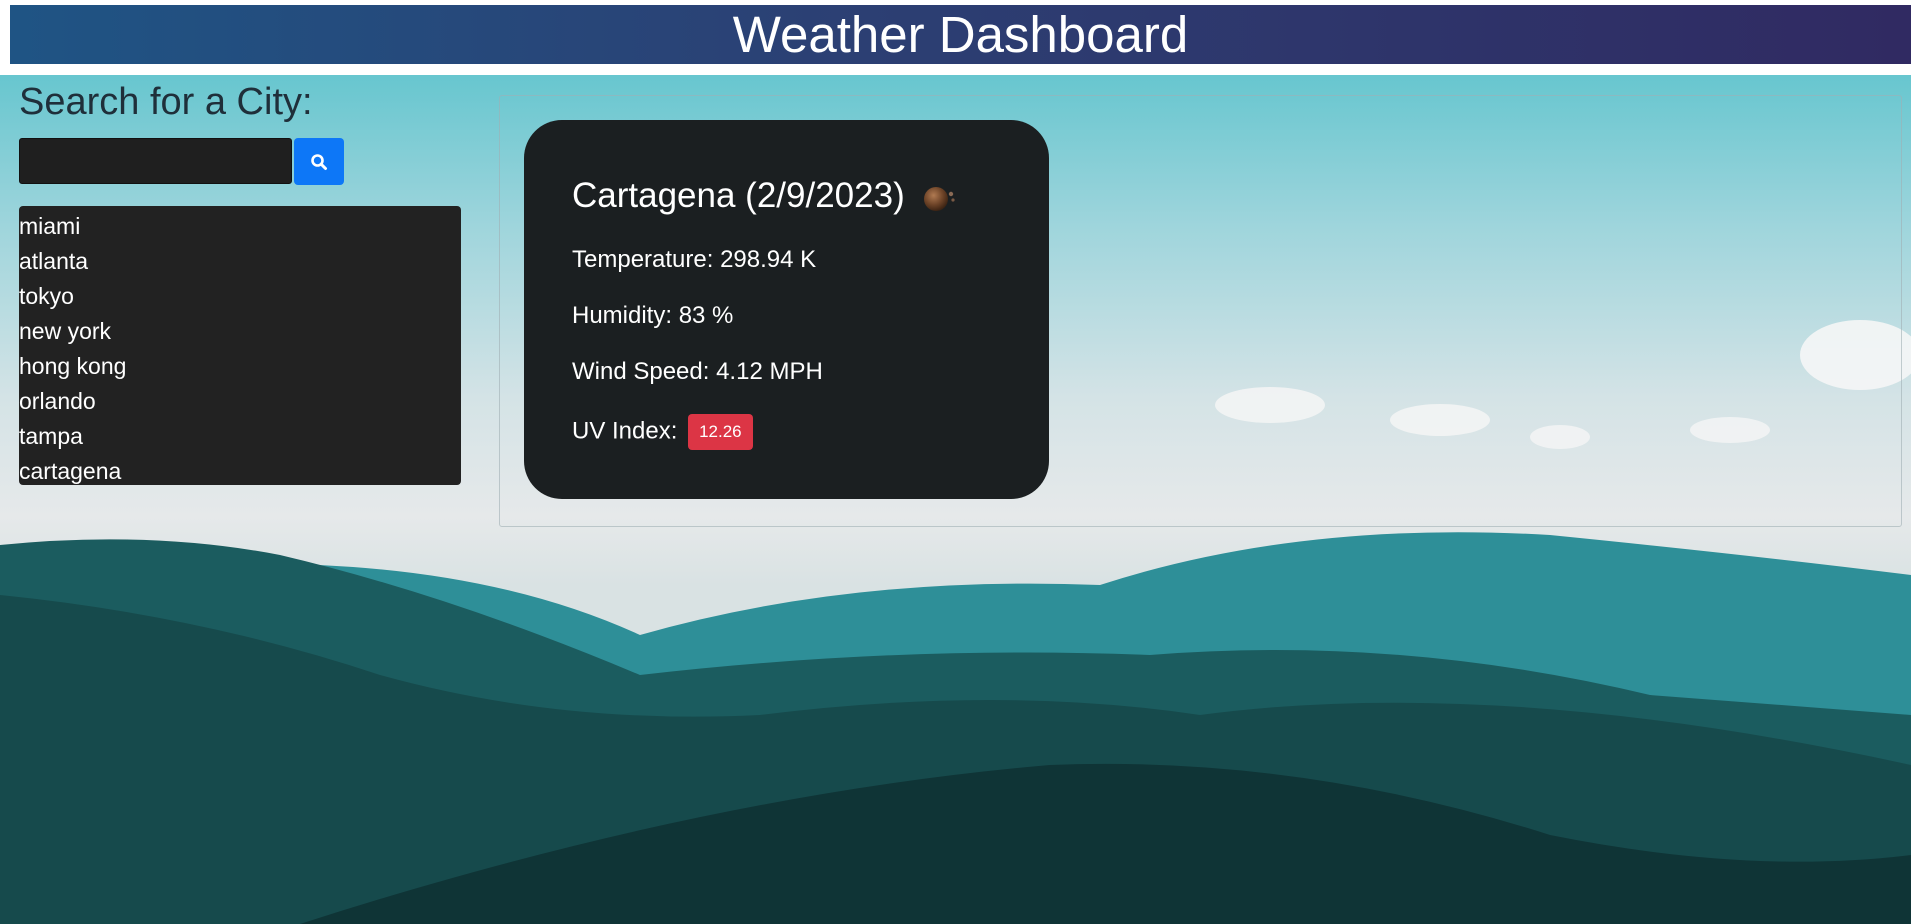 Image resolution: width=1911 pixels, height=924 pixels. I want to click on history-item-orlando: orlando, so click(240, 401).